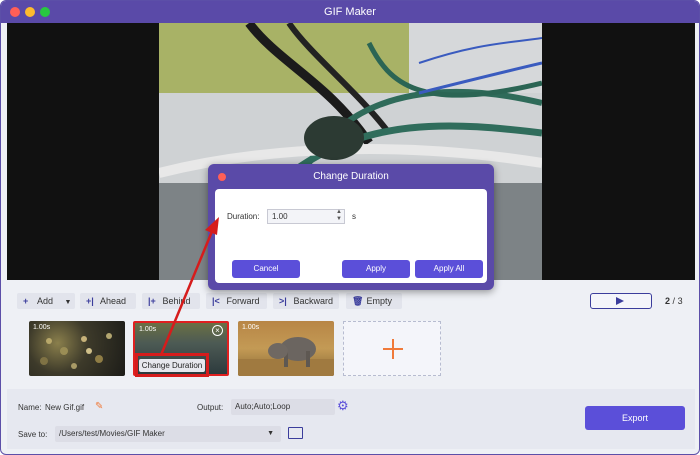  What do you see at coordinates (243, 301) in the screenshot?
I see `forward-button-label: Forward` at bounding box center [243, 301].